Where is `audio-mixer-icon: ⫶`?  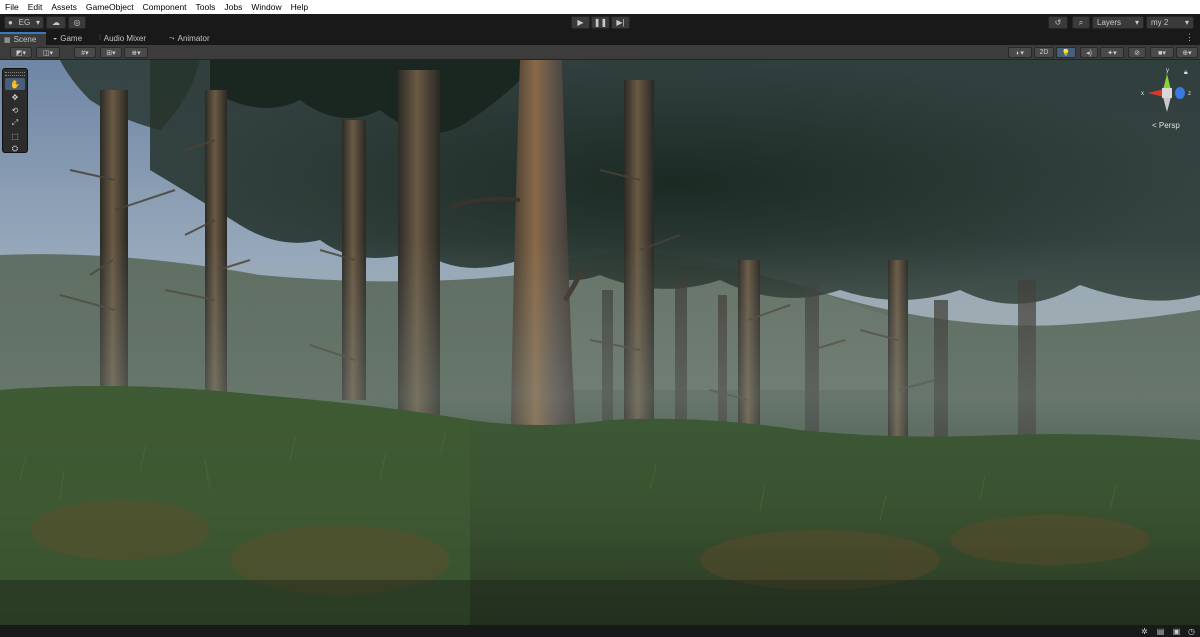 audio-mixer-icon: ⫶ is located at coordinates (100, 38).